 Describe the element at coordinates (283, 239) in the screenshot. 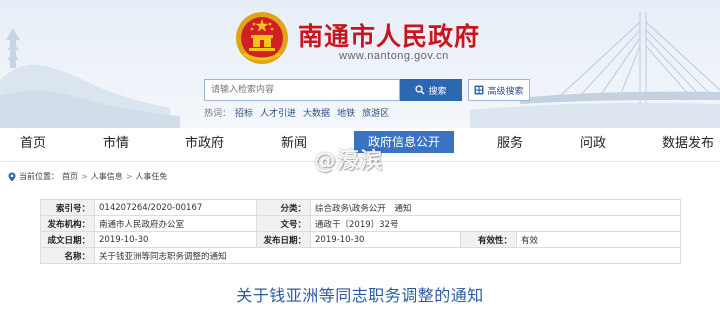

I see `published-date-label: 发布日期：` at that location.